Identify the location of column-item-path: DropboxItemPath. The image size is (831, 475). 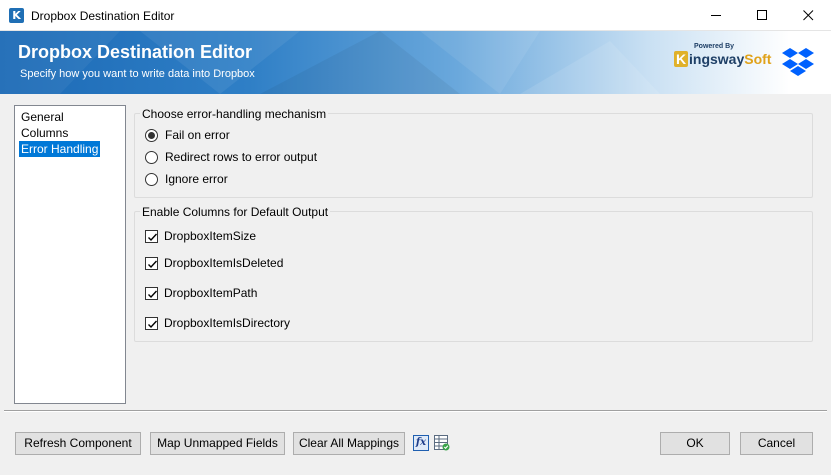
(201, 293).